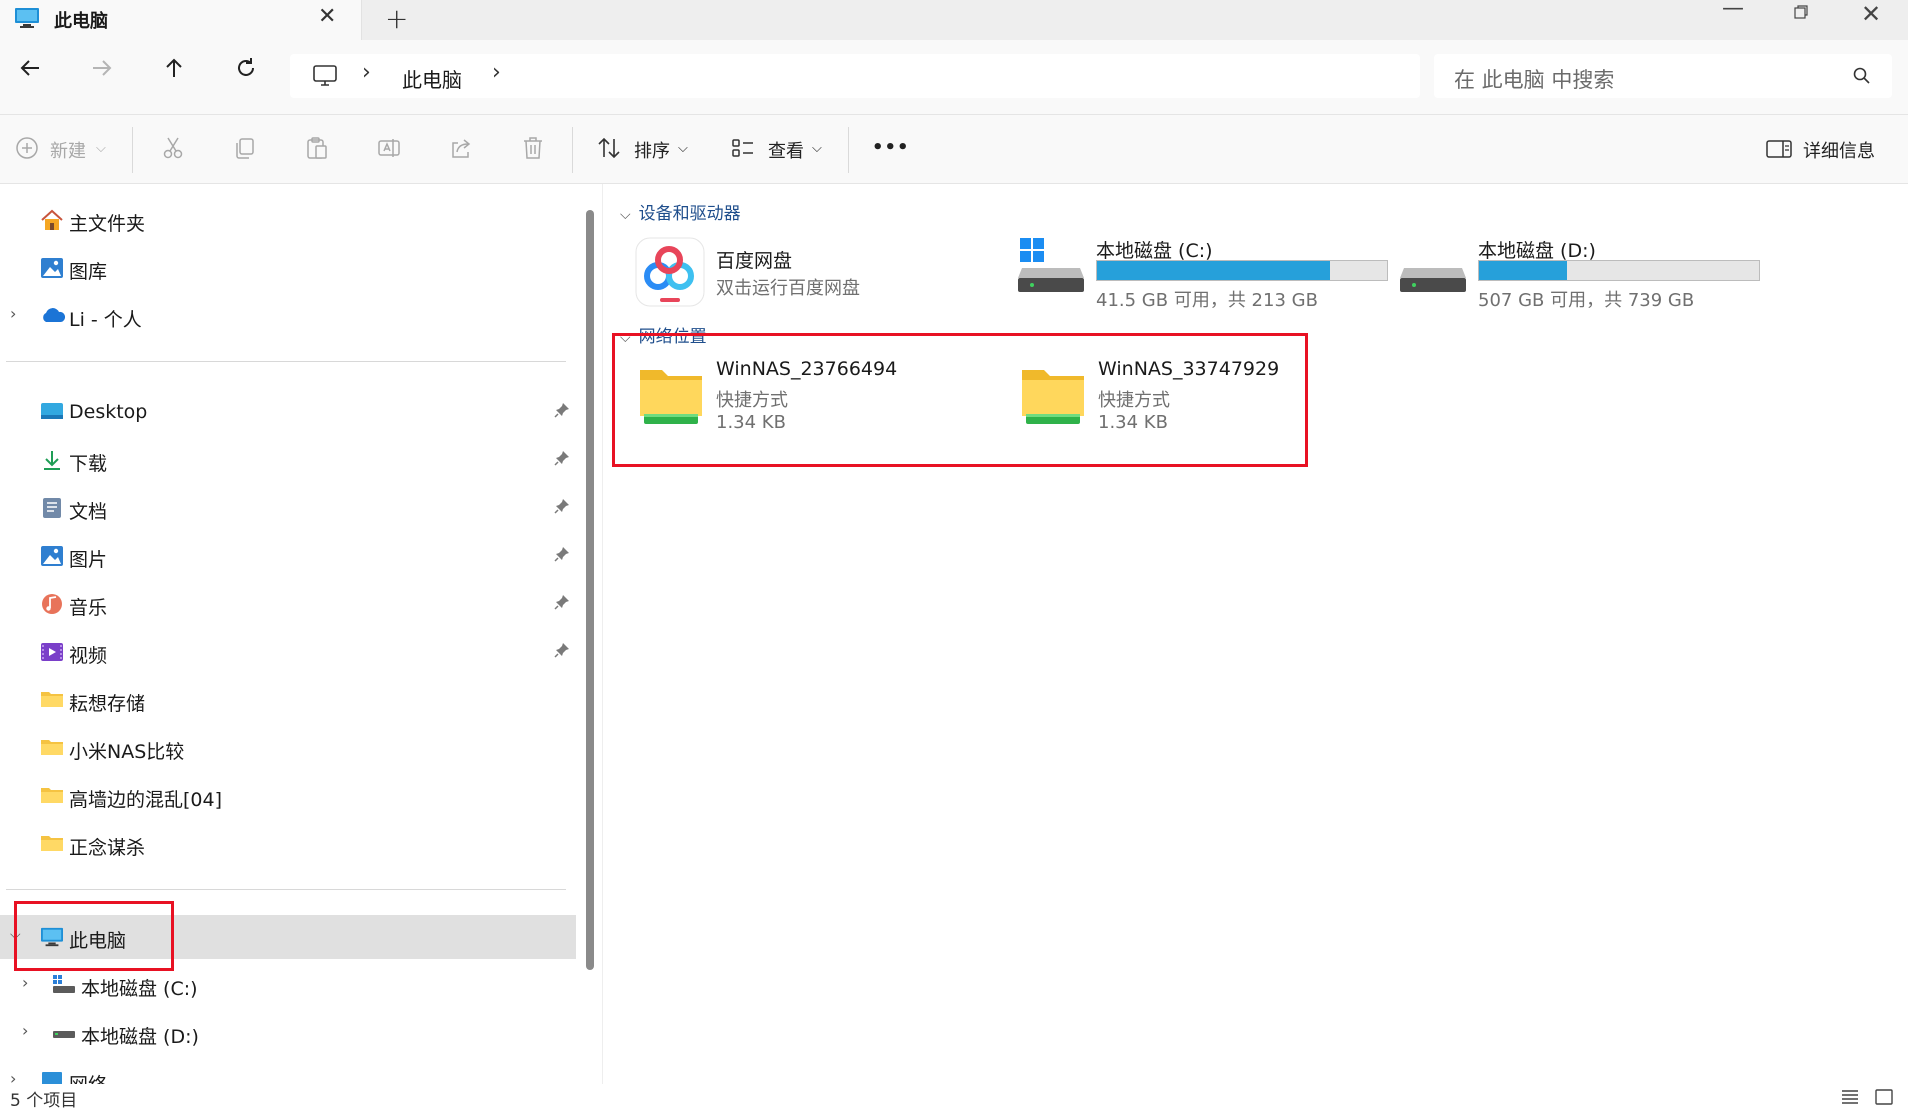  What do you see at coordinates (52, 797) in the screenshot?
I see `folder-icon` at bounding box center [52, 797].